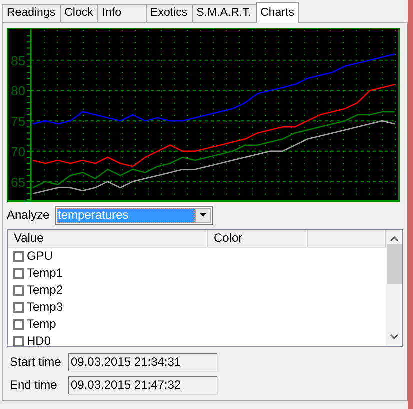 The width and height of the screenshot is (413, 409). What do you see at coordinates (108, 238) in the screenshot?
I see `column-header: Value` at bounding box center [108, 238].